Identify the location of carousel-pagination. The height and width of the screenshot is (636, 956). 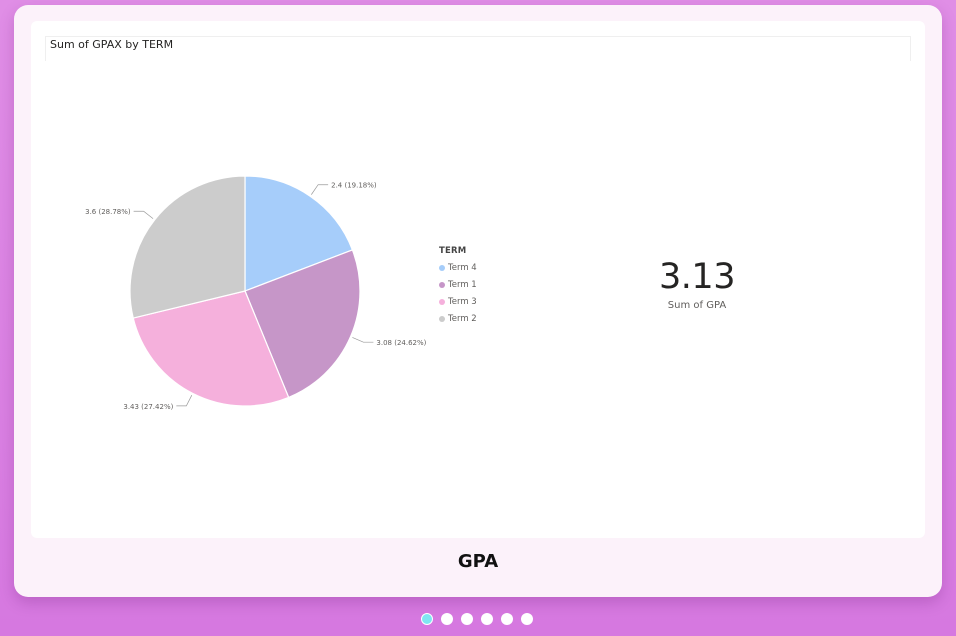
(481, 619).